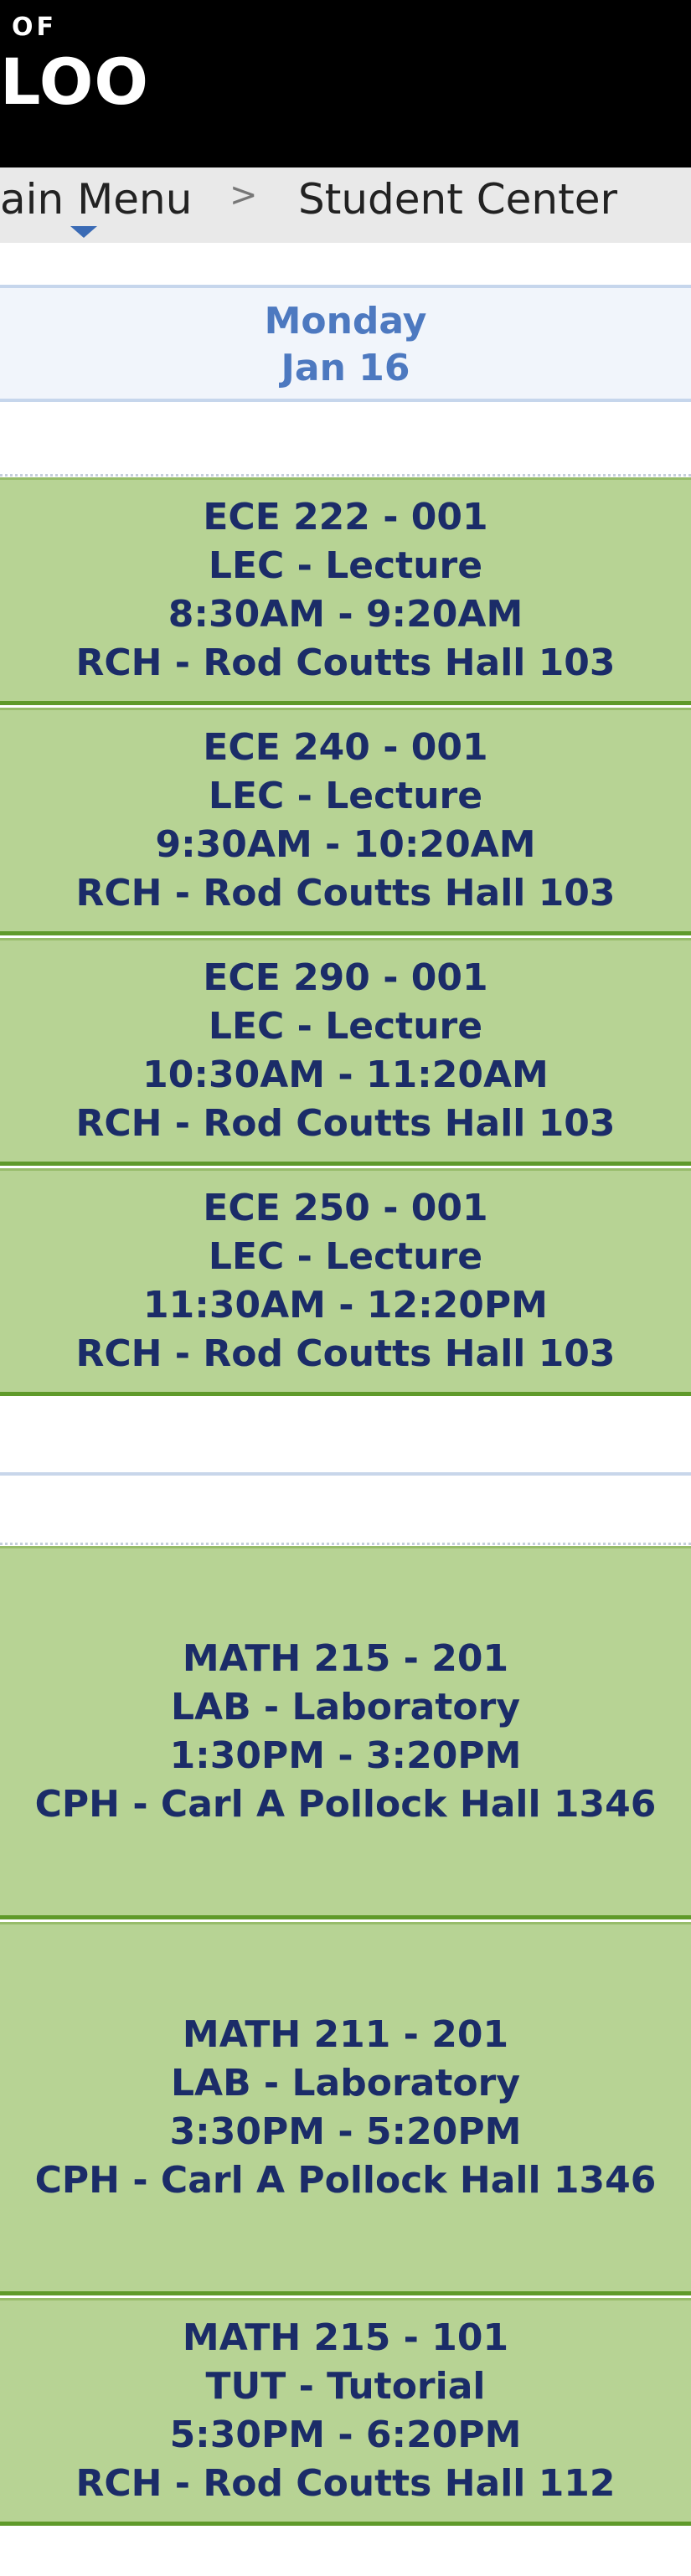 This screenshot has height=2576, width=691. Describe the element at coordinates (83, 232) in the screenshot. I see `menu-dropdown-caret-icon` at that location.